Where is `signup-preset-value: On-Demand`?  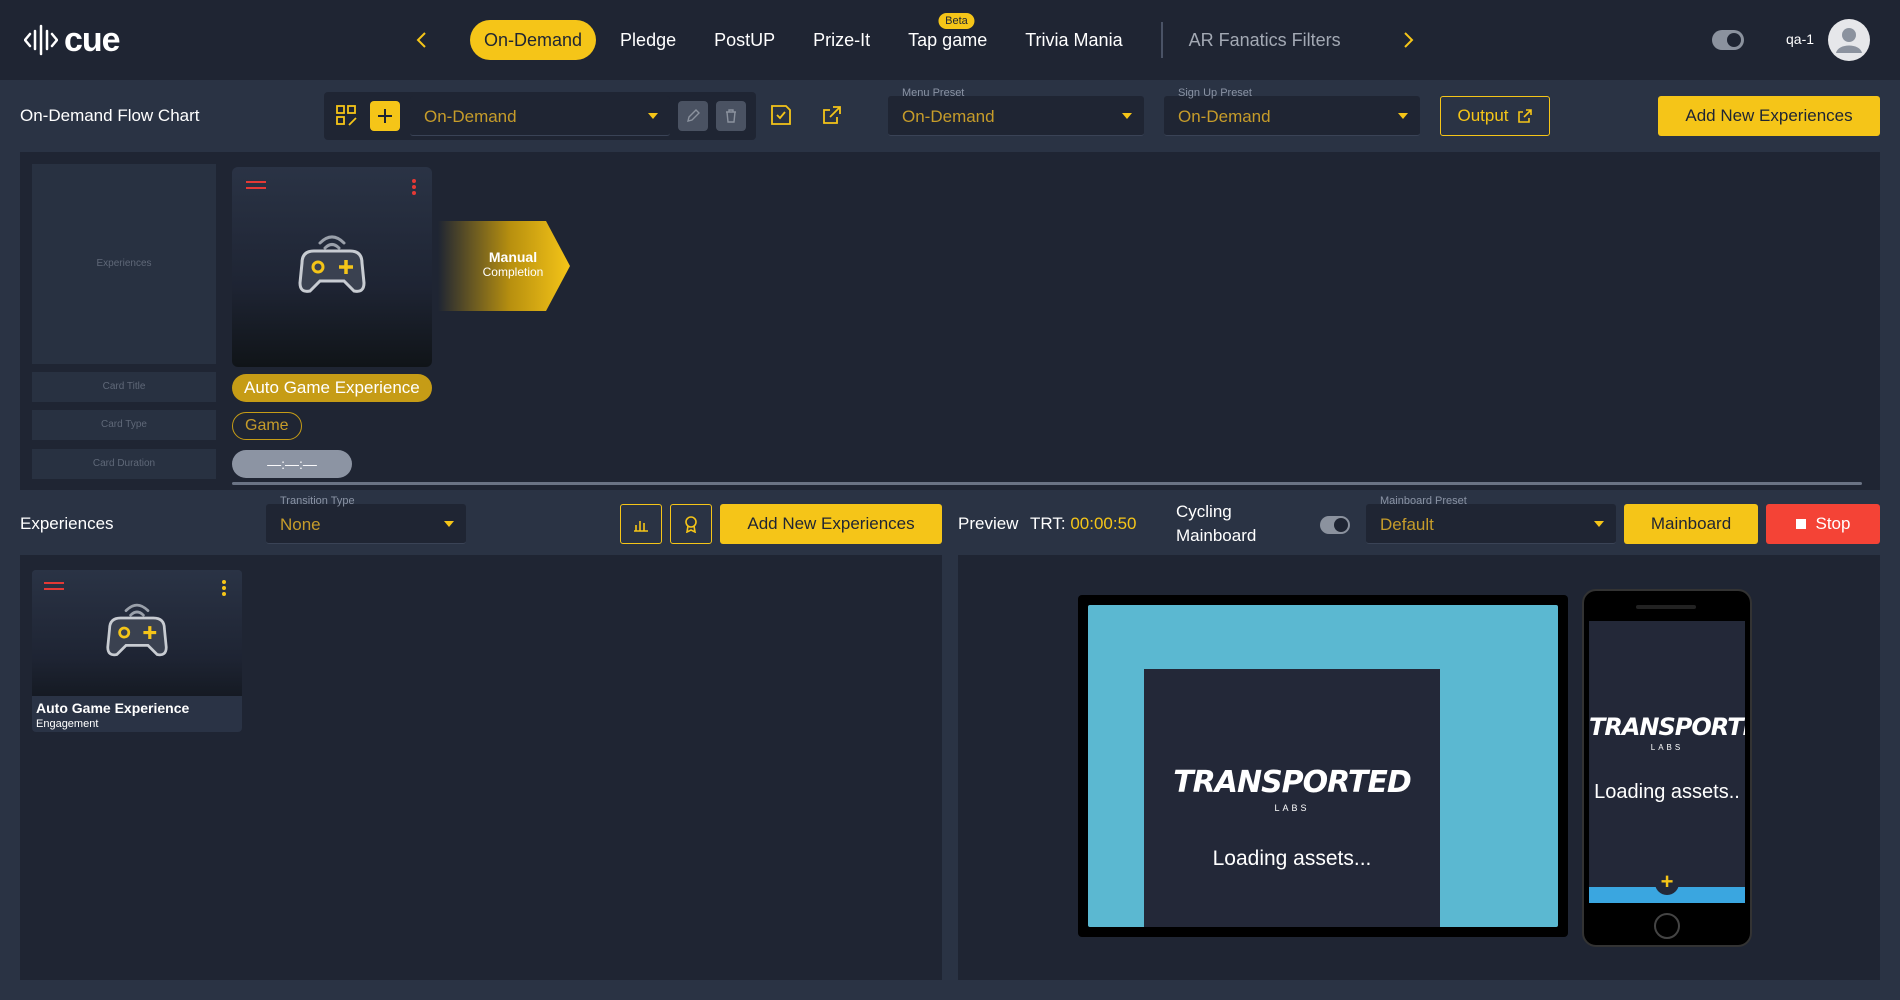 signup-preset-value: On-Demand is located at coordinates (1224, 116).